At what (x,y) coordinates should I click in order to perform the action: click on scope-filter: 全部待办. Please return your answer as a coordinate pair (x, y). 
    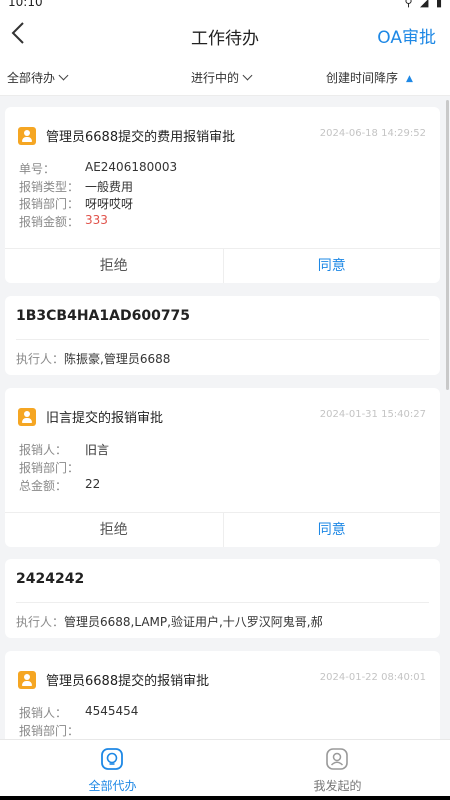
    Looking at the image, I should click on (38, 77).